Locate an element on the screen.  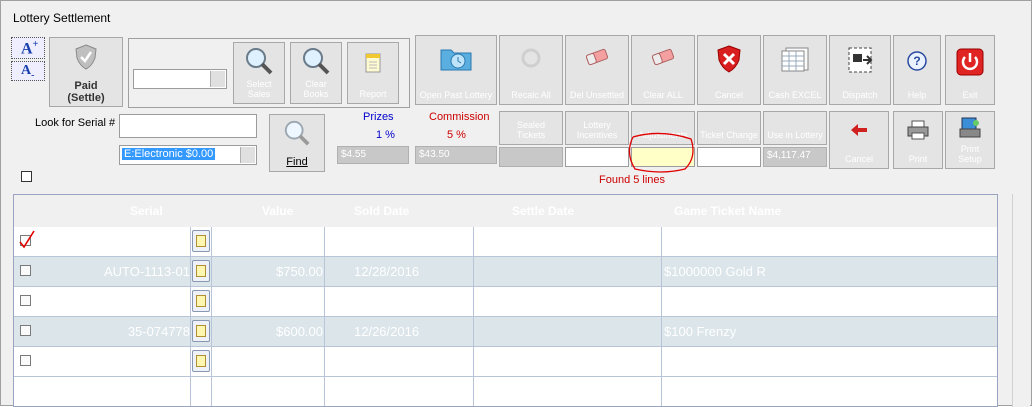
clear-all-label: Clear ALL is located at coordinates (663, 95).